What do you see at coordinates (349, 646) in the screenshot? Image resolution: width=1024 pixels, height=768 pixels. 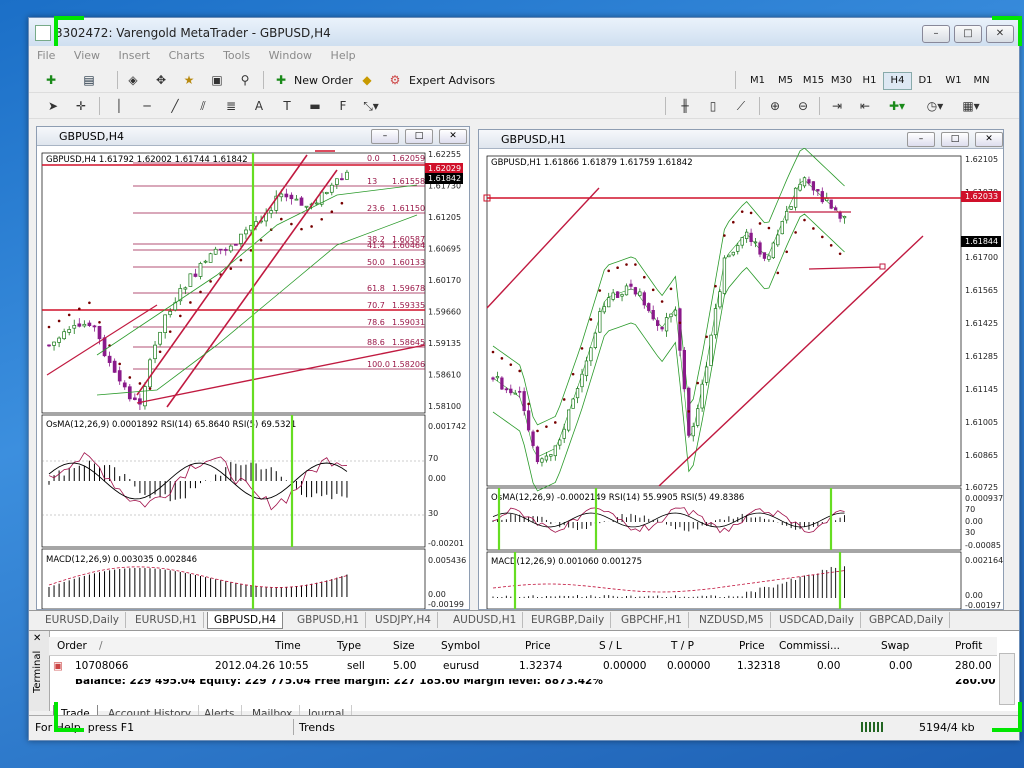 I see `column-type: Type` at bounding box center [349, 646].